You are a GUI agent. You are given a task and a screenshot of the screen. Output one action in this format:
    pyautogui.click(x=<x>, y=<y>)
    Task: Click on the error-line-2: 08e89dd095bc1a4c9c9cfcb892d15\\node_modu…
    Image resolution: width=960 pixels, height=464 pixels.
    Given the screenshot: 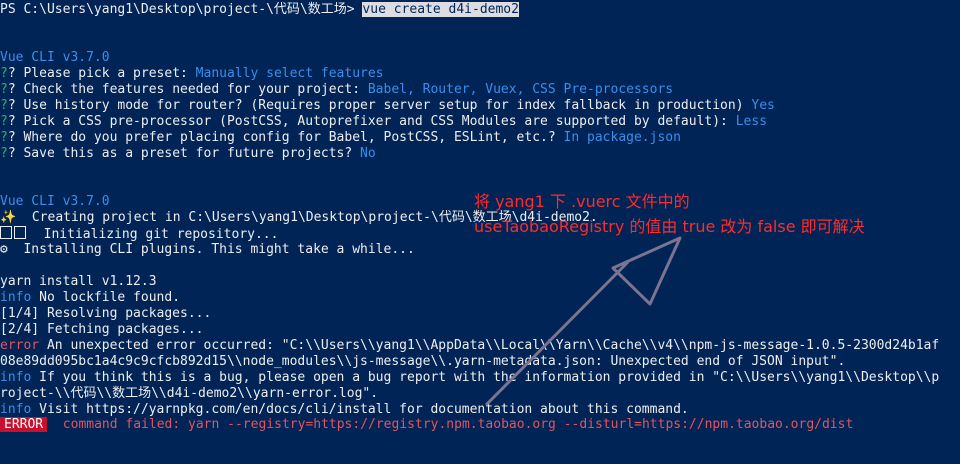 What is the action you would take?
    pyautogui.click(x=423, y=361)
    